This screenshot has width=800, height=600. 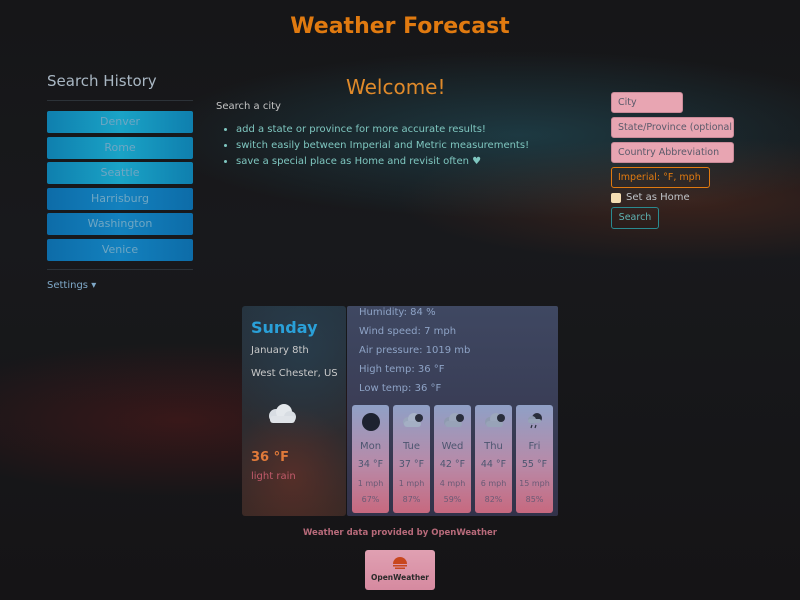 What do you see at coordinates (102, 81) in the screenshot?
I see `search-history-heading: Search History` at bounding box center [102, 81].